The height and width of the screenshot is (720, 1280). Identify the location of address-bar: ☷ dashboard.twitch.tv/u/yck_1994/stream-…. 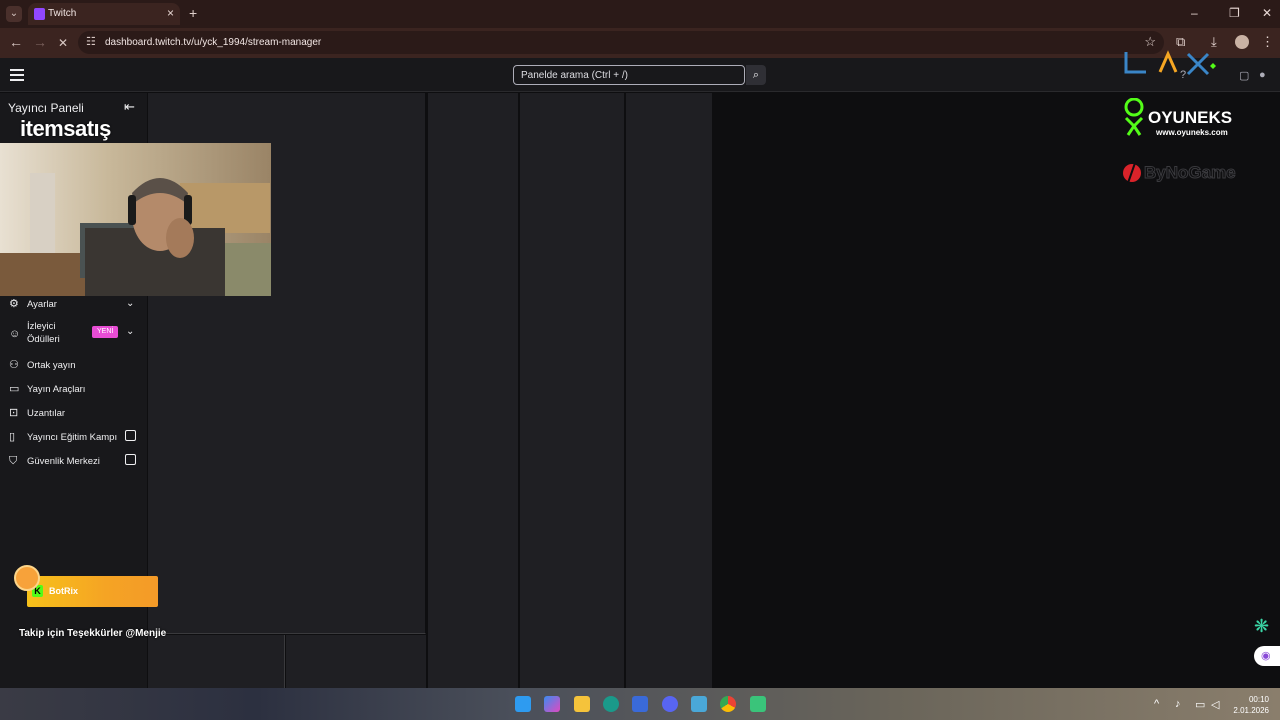
(621, 42).